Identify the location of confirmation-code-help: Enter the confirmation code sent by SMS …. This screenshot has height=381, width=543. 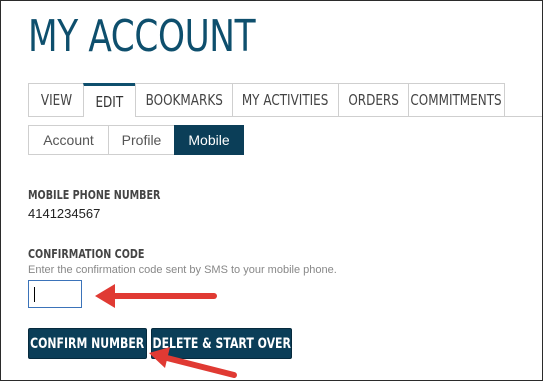
(182, 270).